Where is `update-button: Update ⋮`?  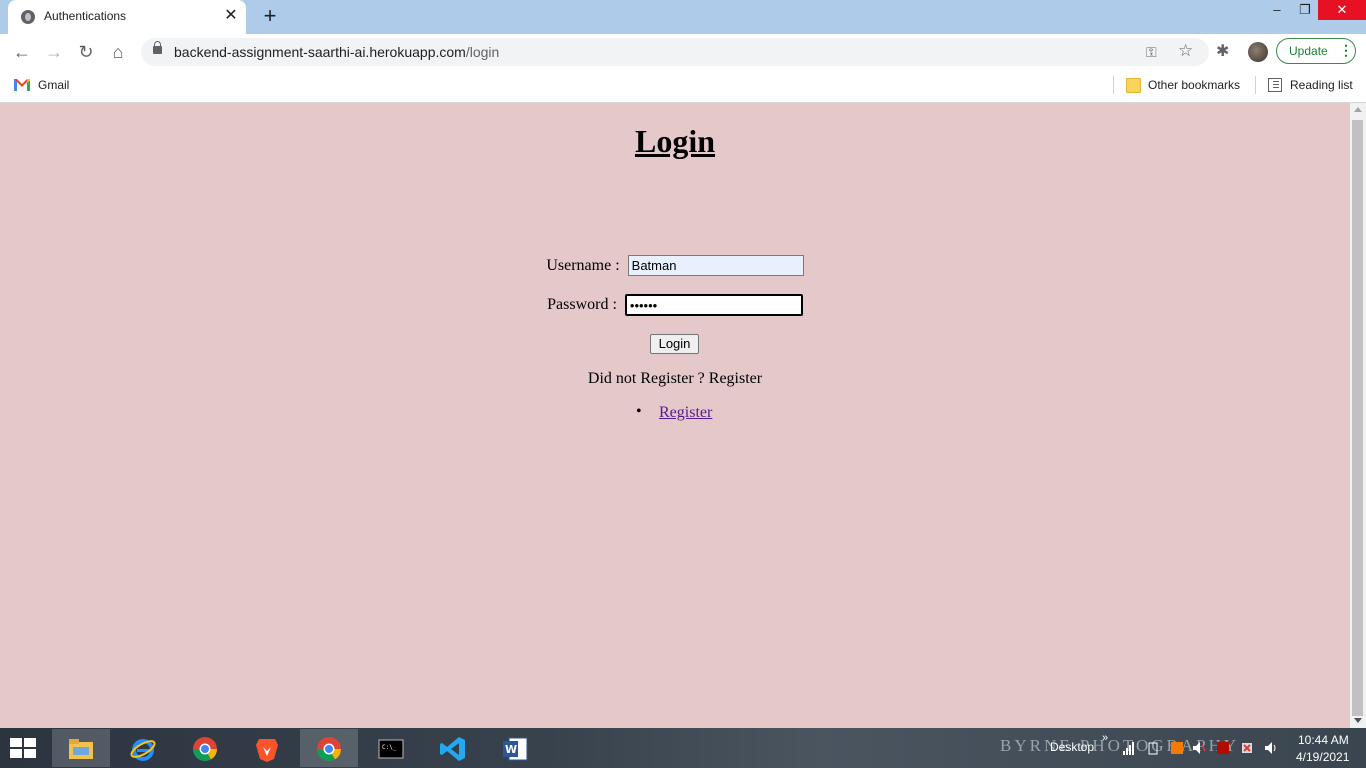 update-button: Update ⋮ is located at coordinates (1316, 51).